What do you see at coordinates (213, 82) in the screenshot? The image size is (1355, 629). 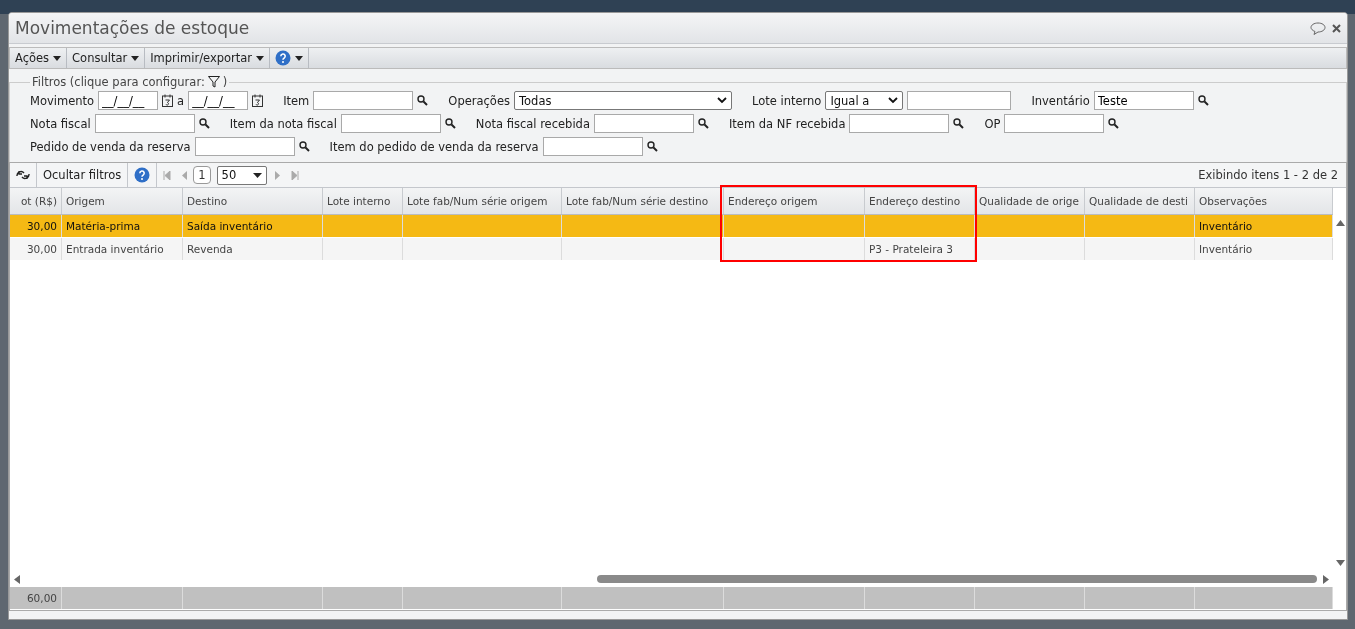 I see `filter-icon` at bounding box center [213, 82].